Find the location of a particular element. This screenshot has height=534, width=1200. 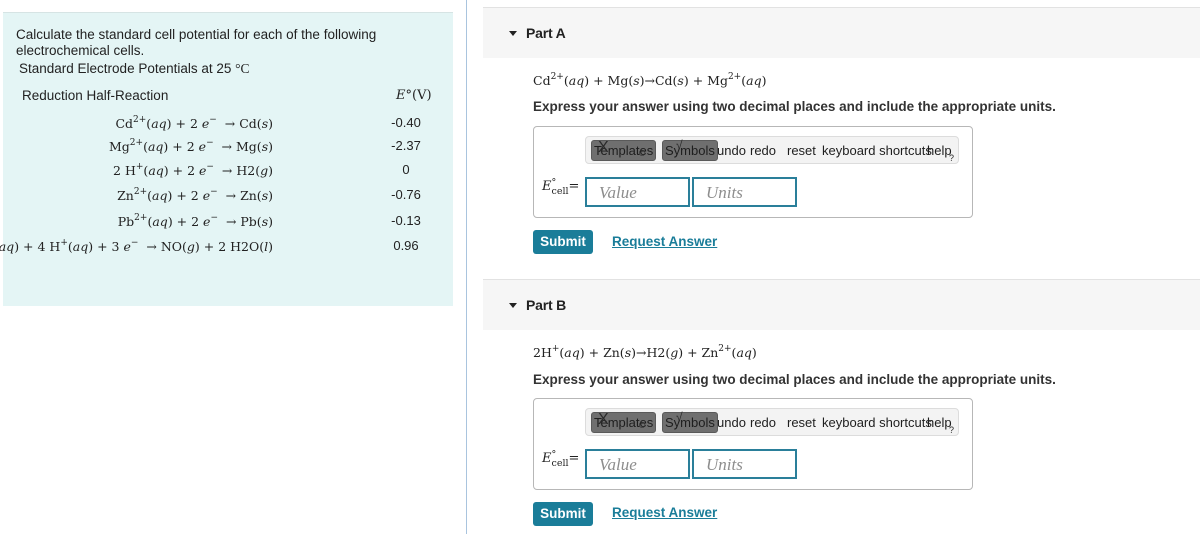

half-reaction: Zn2+(aq) + 2 e− → Zn(s) is located at coordinates (195, 195).